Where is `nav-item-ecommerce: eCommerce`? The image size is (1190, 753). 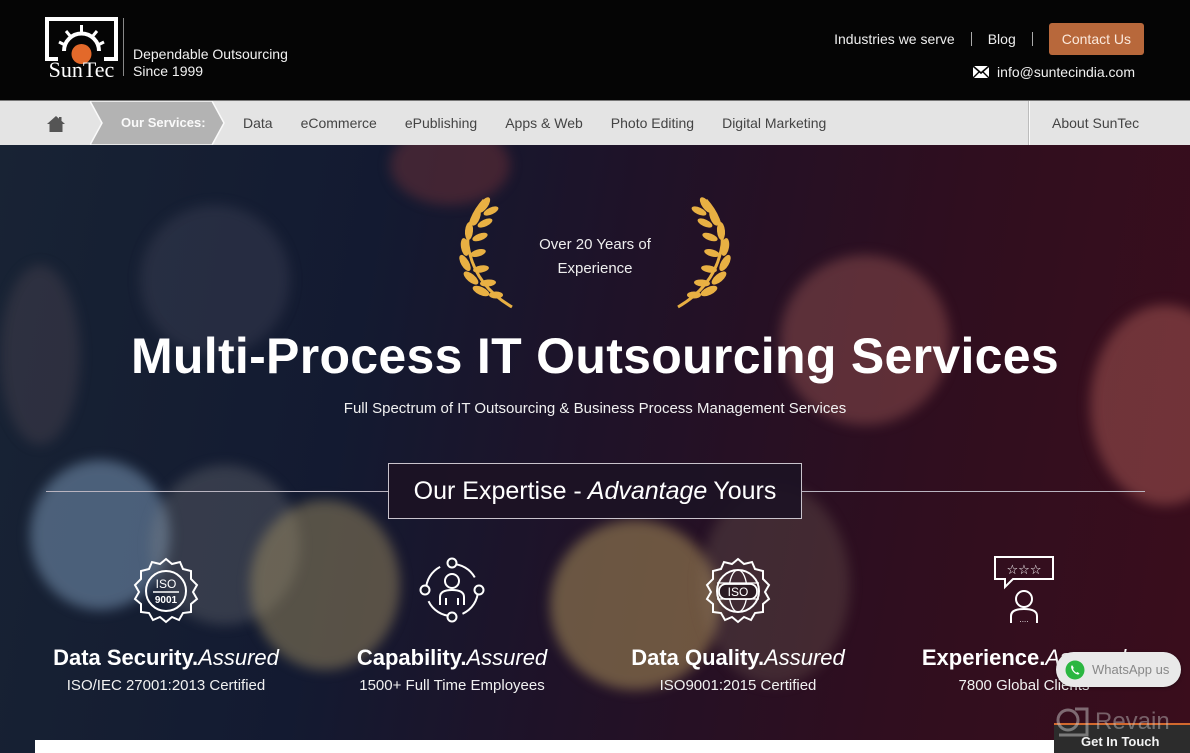
nav-item-ecommerce: eCommerce is located at coordinates (339, 123).